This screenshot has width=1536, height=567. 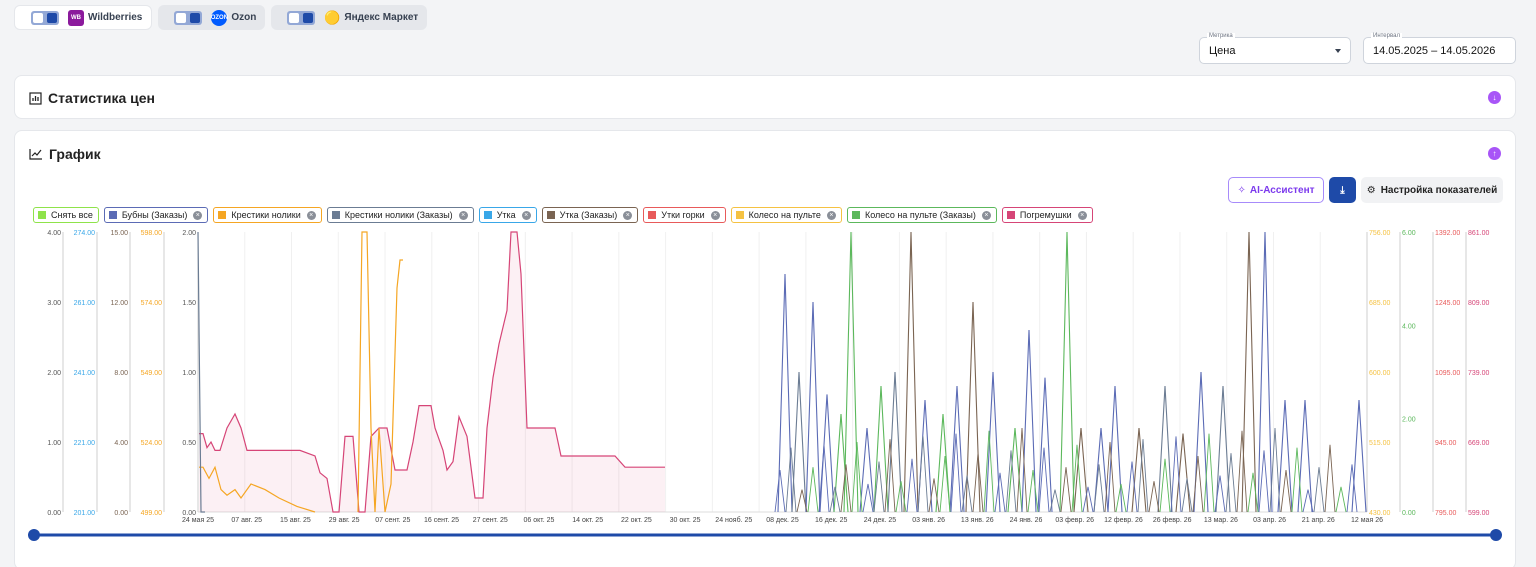 I want to click on y-tick-label: 2.00, so click(x=54, y=373).